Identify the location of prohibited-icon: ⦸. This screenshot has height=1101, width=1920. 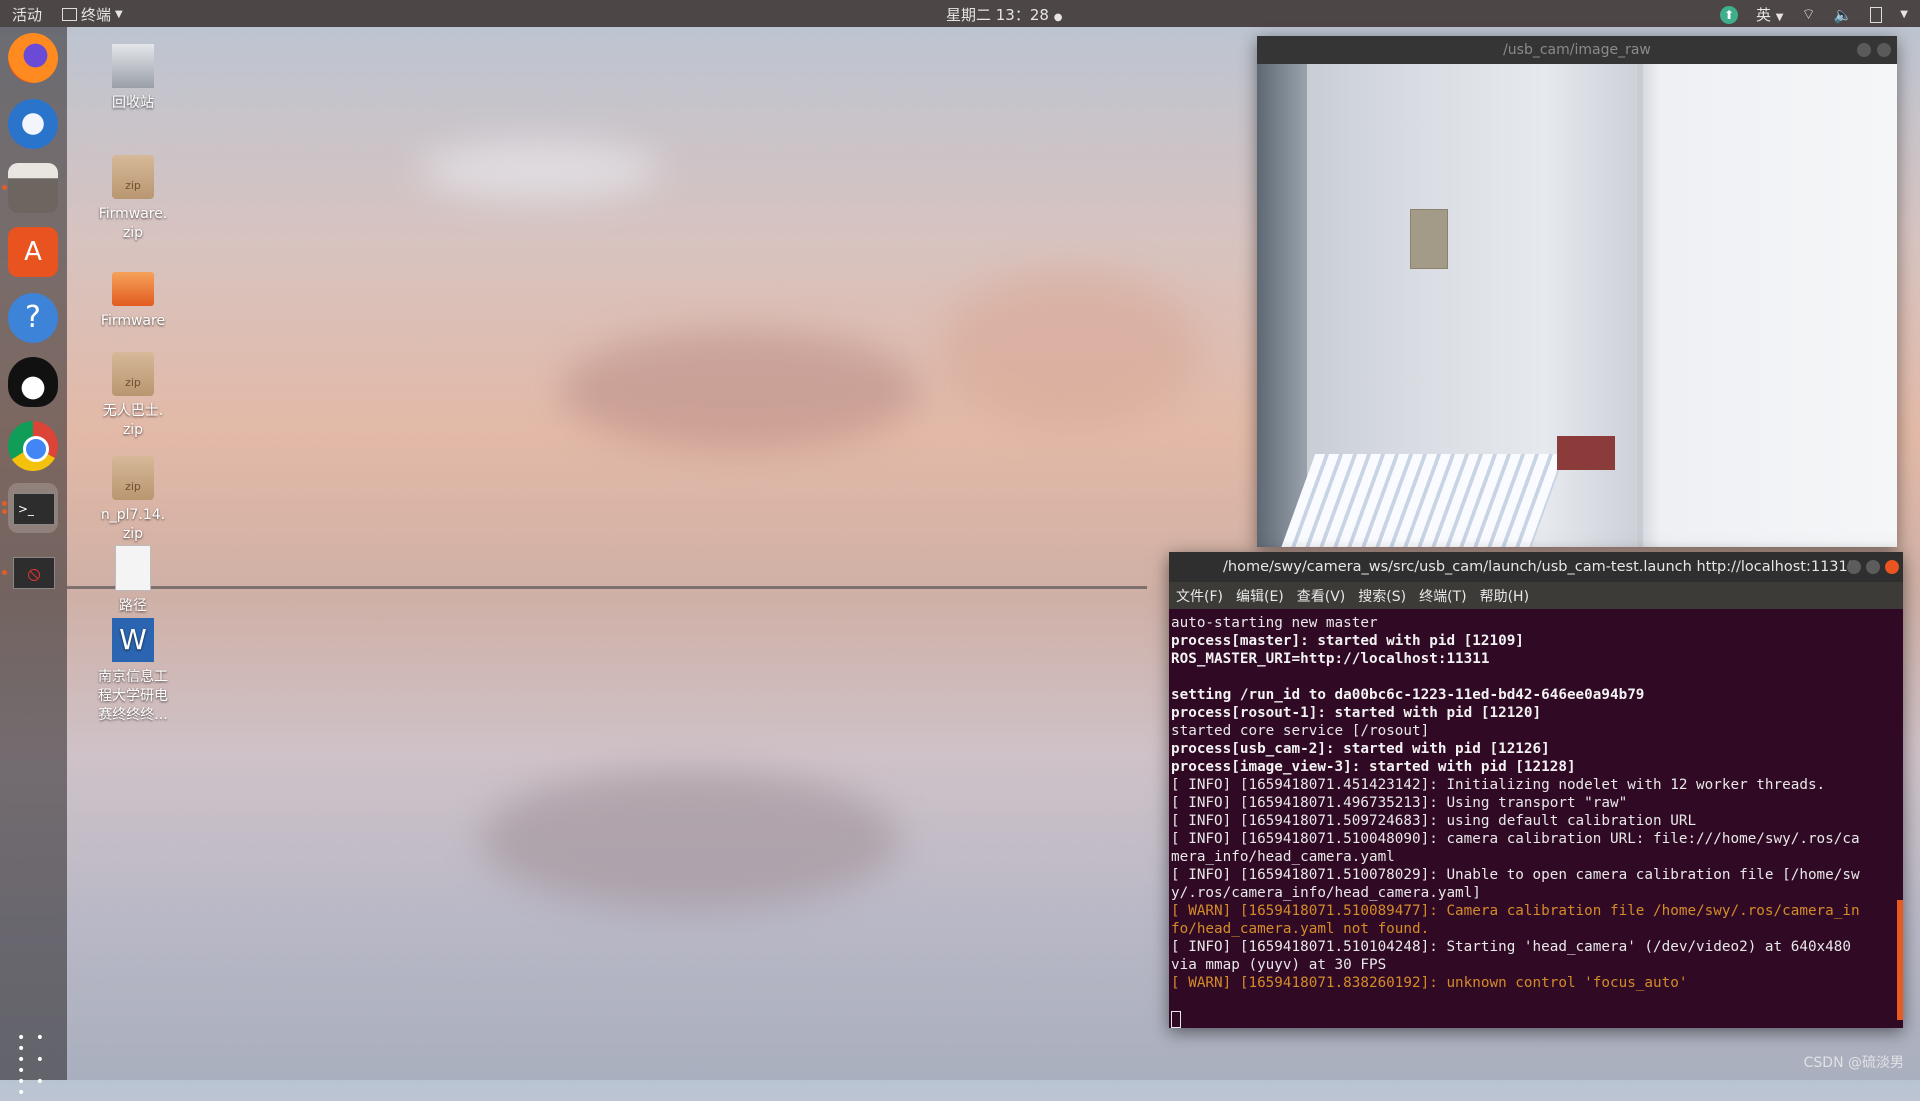
(34, 573).